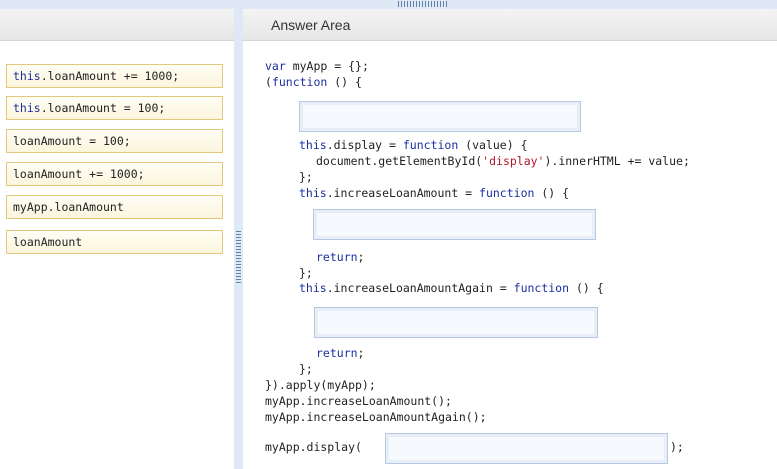  I want to click on code-line: var myApp = {};, so click(317, 66).